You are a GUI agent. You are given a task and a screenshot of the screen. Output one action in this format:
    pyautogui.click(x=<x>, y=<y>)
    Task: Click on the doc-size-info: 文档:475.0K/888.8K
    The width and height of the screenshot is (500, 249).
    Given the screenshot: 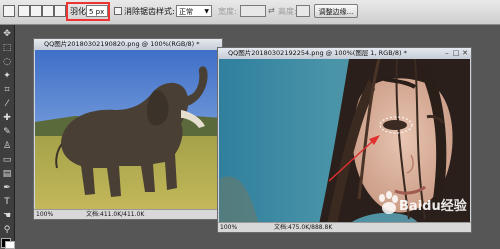 What is the action you would take?
    pyautogui.click(x=303, y=227)
    